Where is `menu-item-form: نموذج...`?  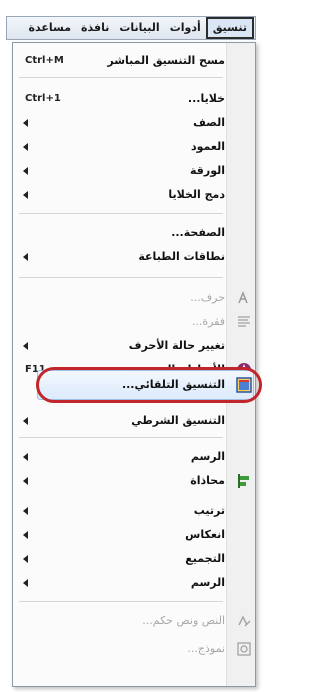 menu-item-form: نموذج... is located at coordinates (135, 649).